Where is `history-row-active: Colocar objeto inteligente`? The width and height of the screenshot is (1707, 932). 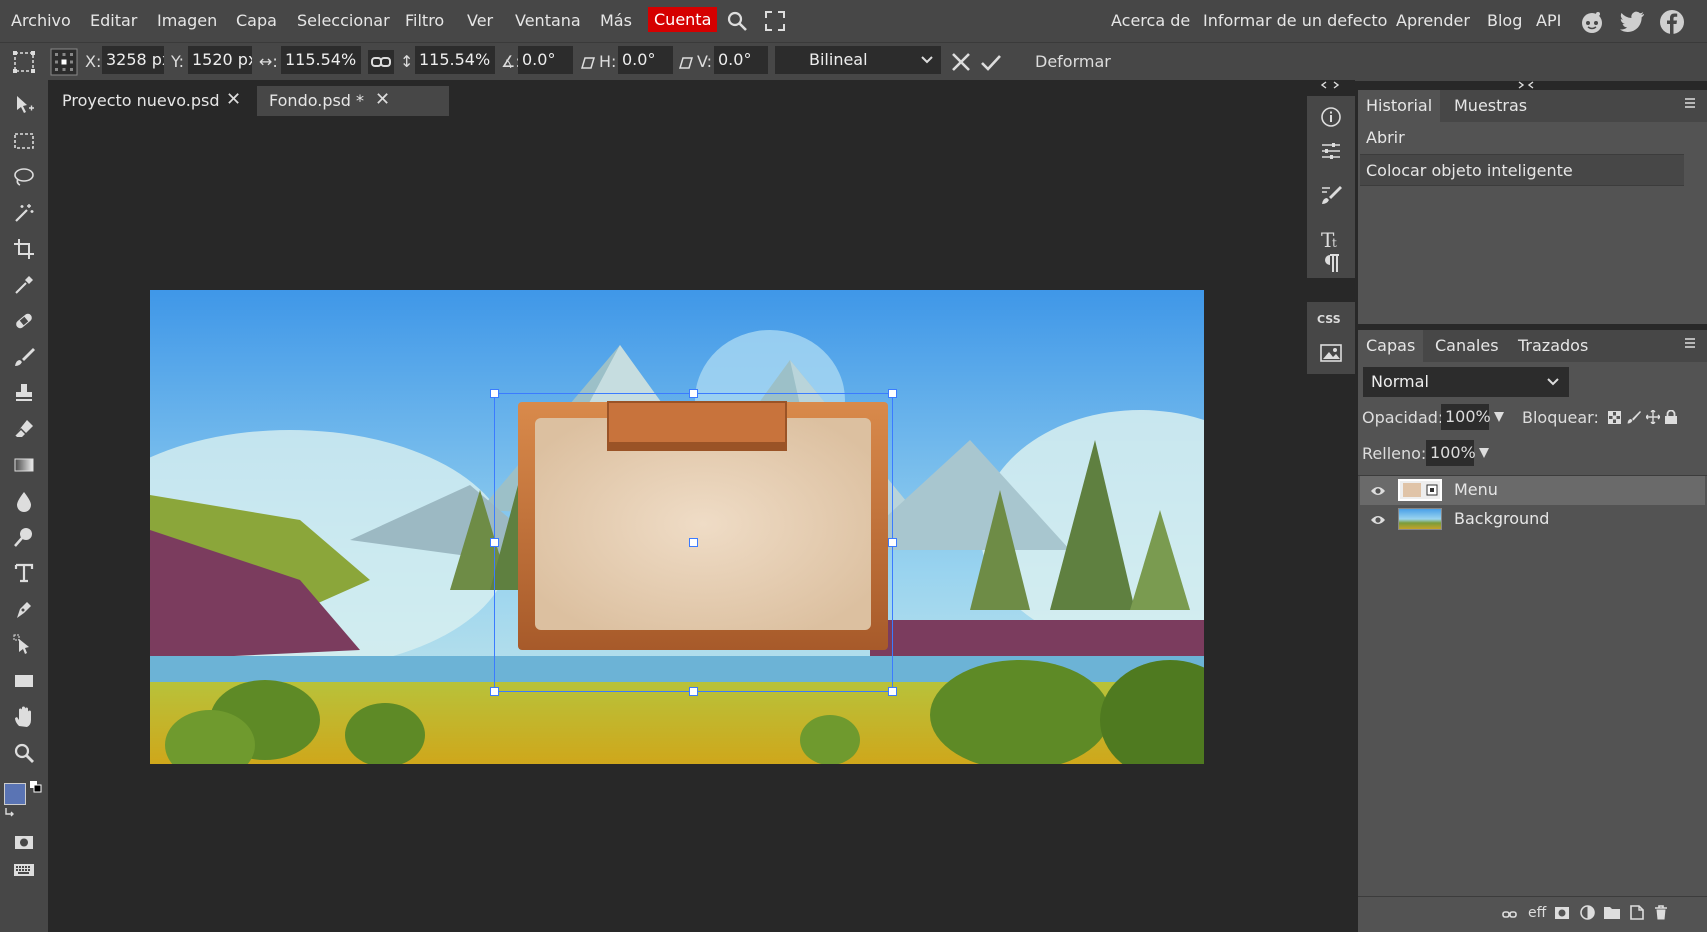 history-row-active: Colocar objeto inteligente is located at coordinates (1522, 170).